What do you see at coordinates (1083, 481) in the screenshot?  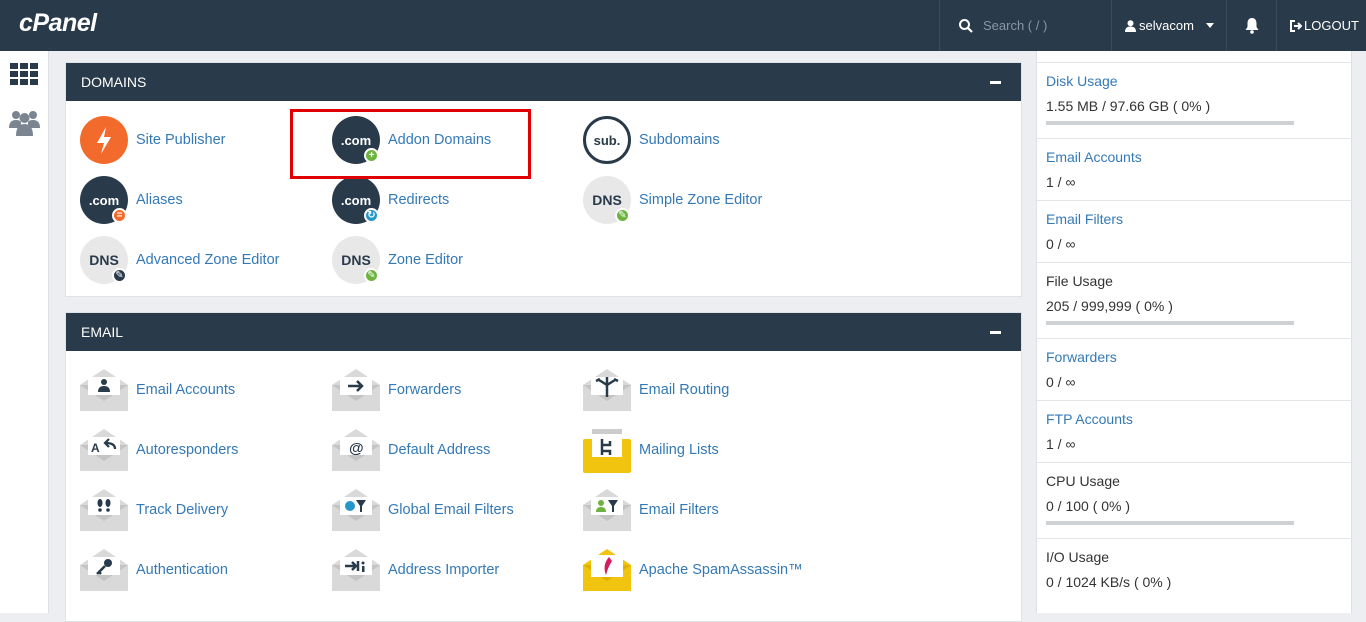 I see `stat-title: CPU Usage` at bounding box center [1083, 481].